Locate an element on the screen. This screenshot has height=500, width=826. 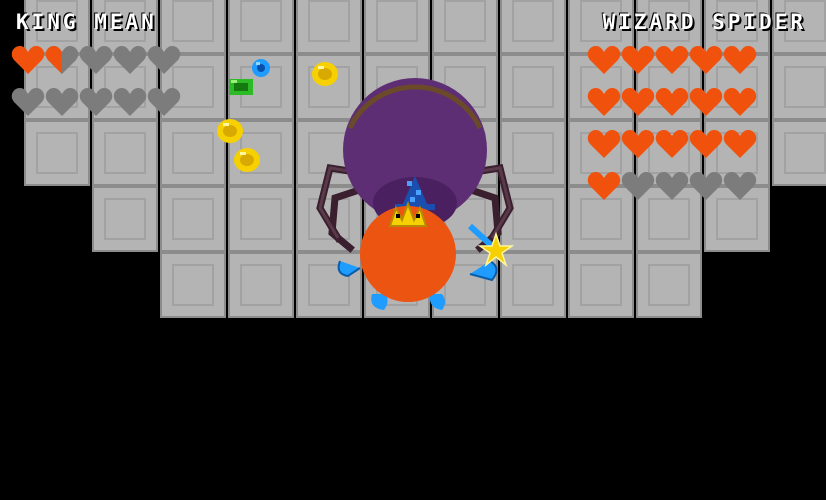
gem-blue-icon is located at coordinates (261, 68).